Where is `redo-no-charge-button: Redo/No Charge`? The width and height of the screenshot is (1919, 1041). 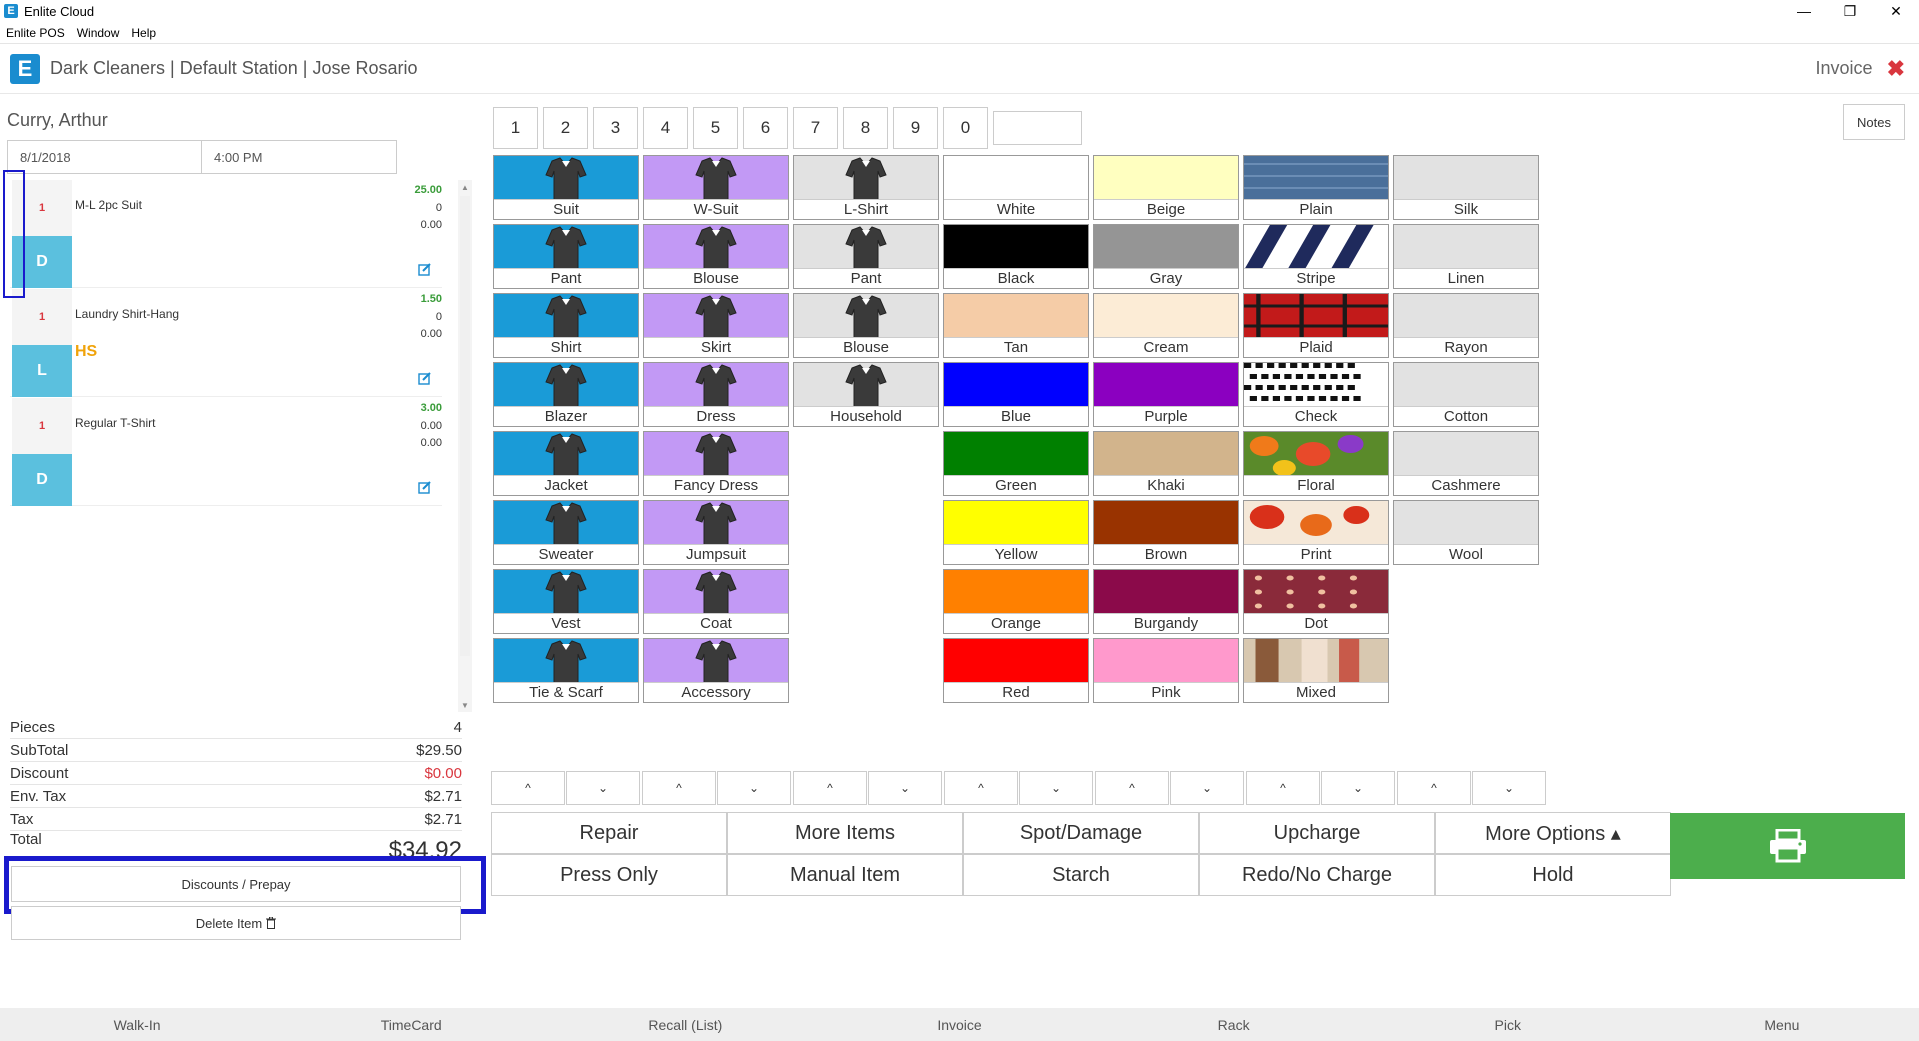 redo-no-charge-button: Redo/No Charge is located at coordinates (1317, 875).